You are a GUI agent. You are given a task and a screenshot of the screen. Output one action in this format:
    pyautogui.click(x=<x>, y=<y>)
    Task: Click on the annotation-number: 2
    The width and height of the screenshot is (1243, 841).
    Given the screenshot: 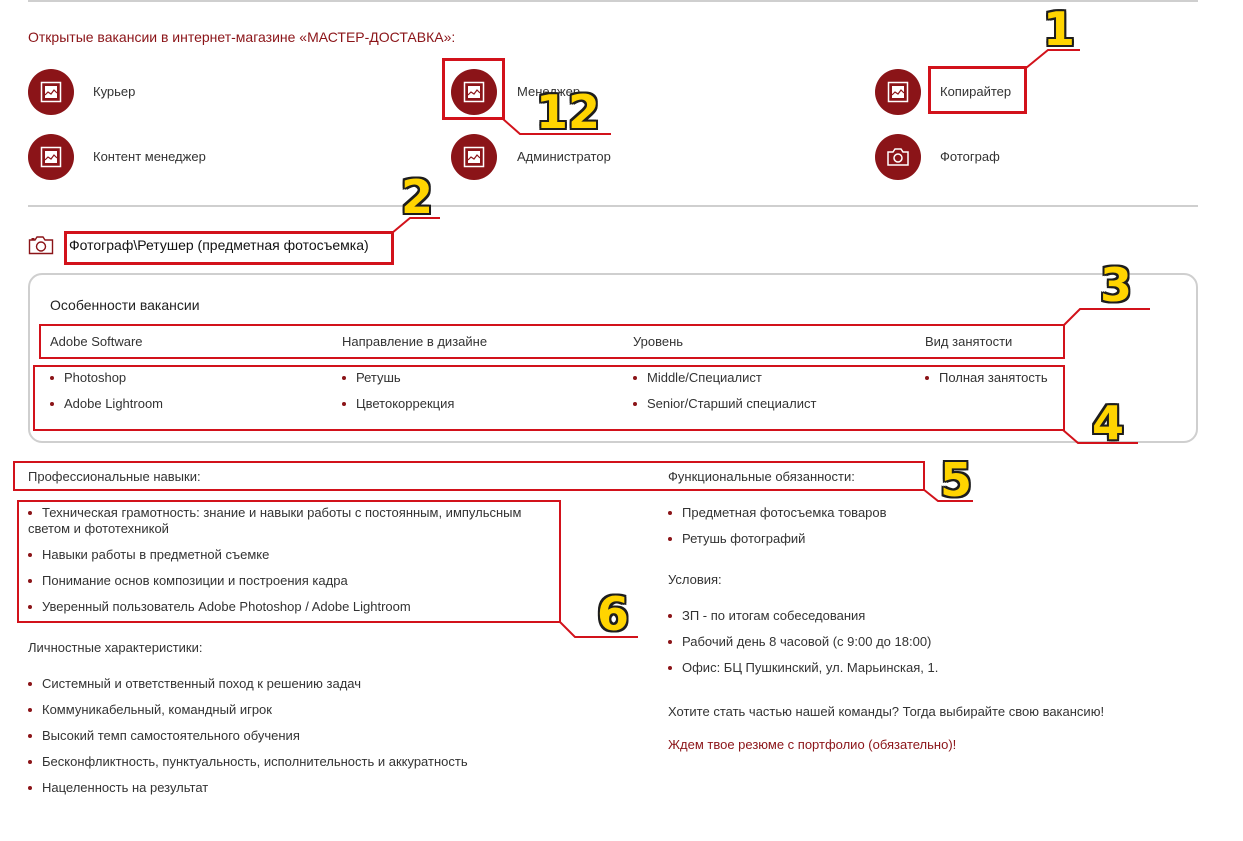 What is the action you would take?
    pyautogui.click(x=417, y=197)
    